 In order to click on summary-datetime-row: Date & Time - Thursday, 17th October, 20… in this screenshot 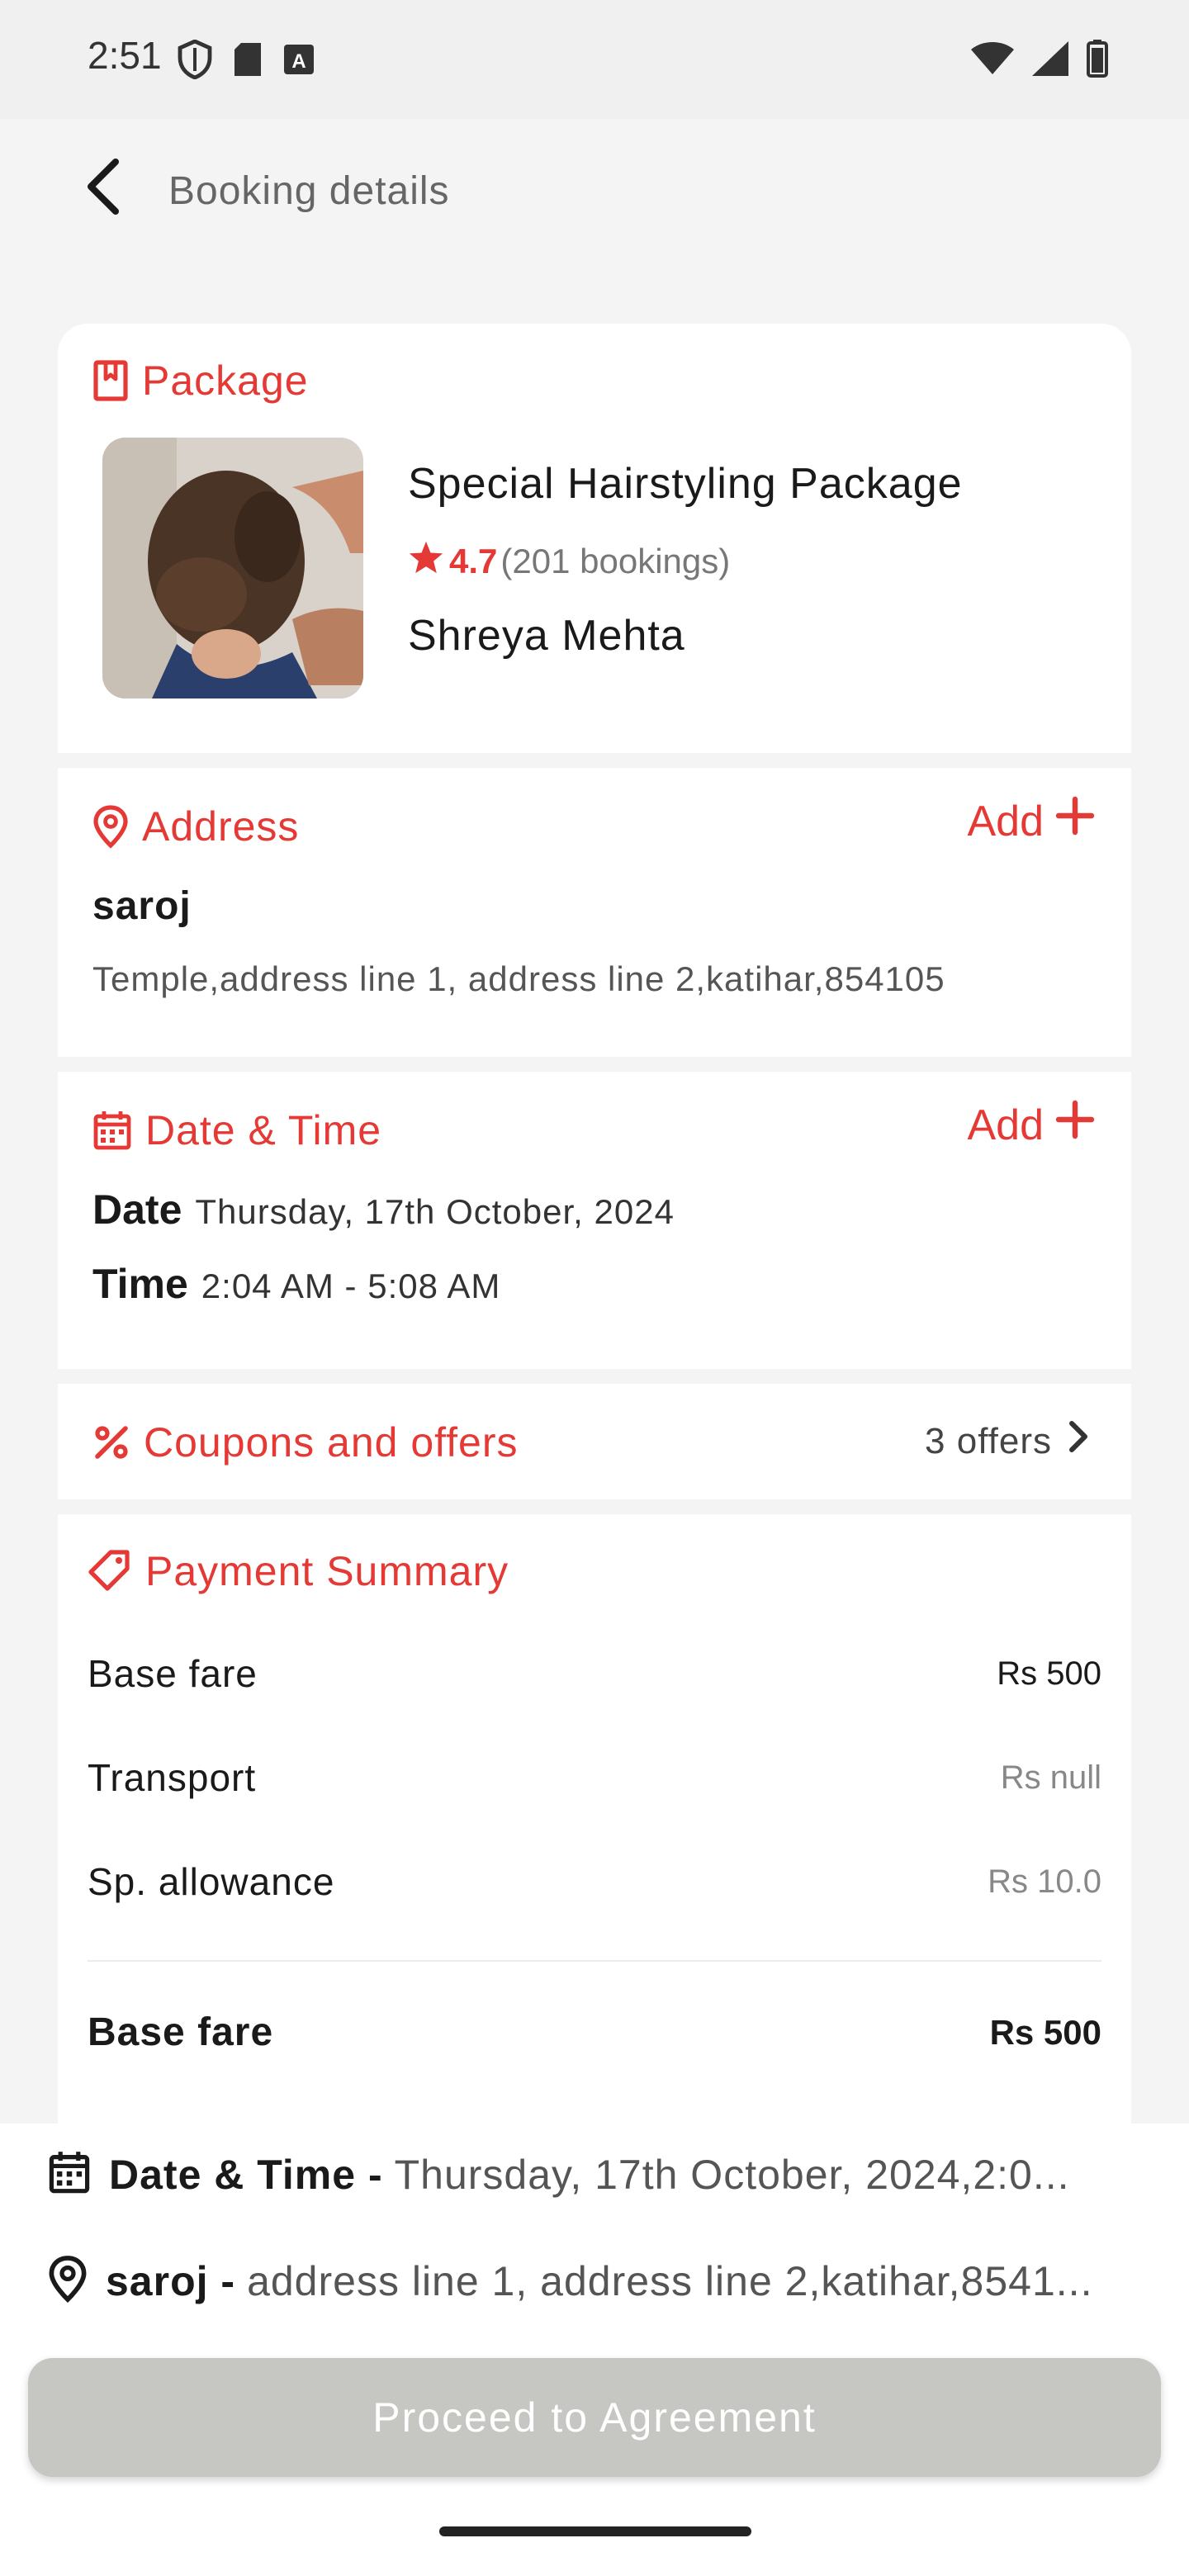, I will do `click(594, 2174)`.